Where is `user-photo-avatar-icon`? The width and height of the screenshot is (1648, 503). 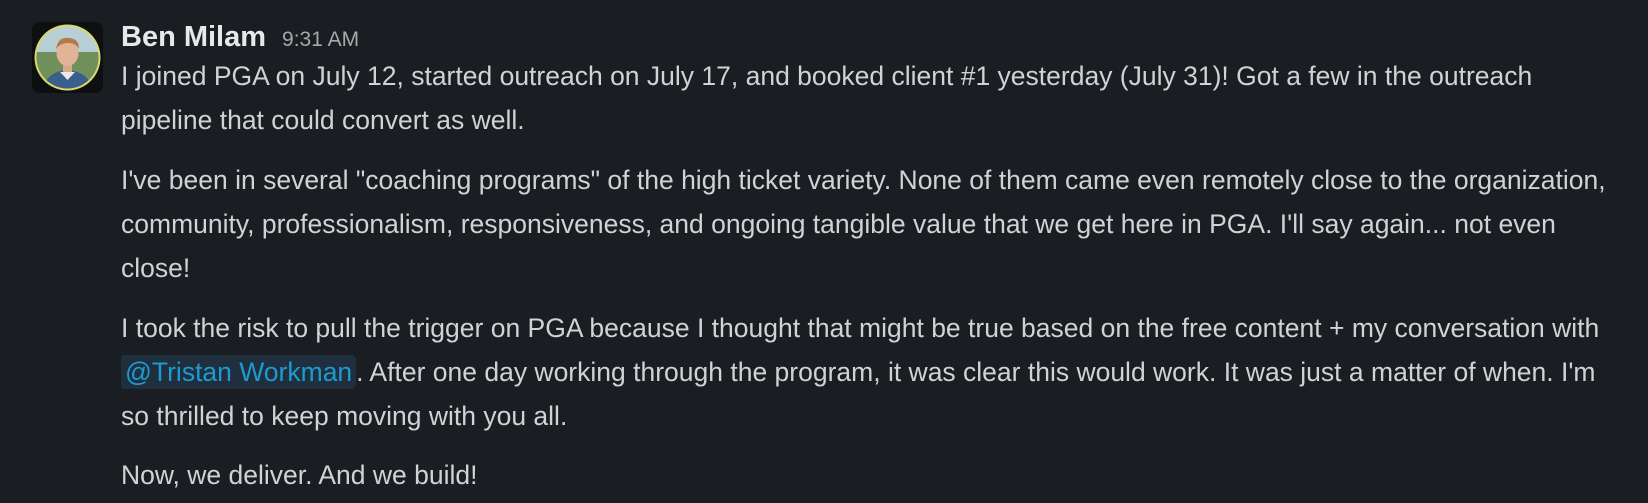
user-photo-avatar-icon is located at coordinates (67, 57).